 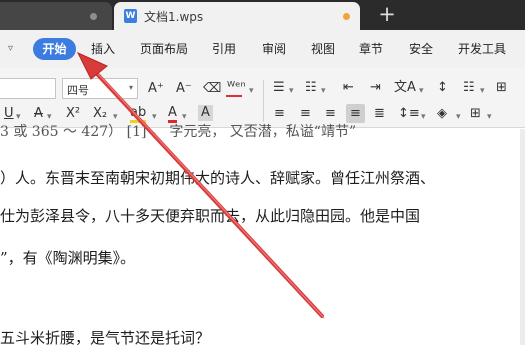 I want to click on document-text-line: 3 或 365 ～ 427） [1] ， 字元亮， 又否潜，私谥“靖节”, so click(x=178, y=132).